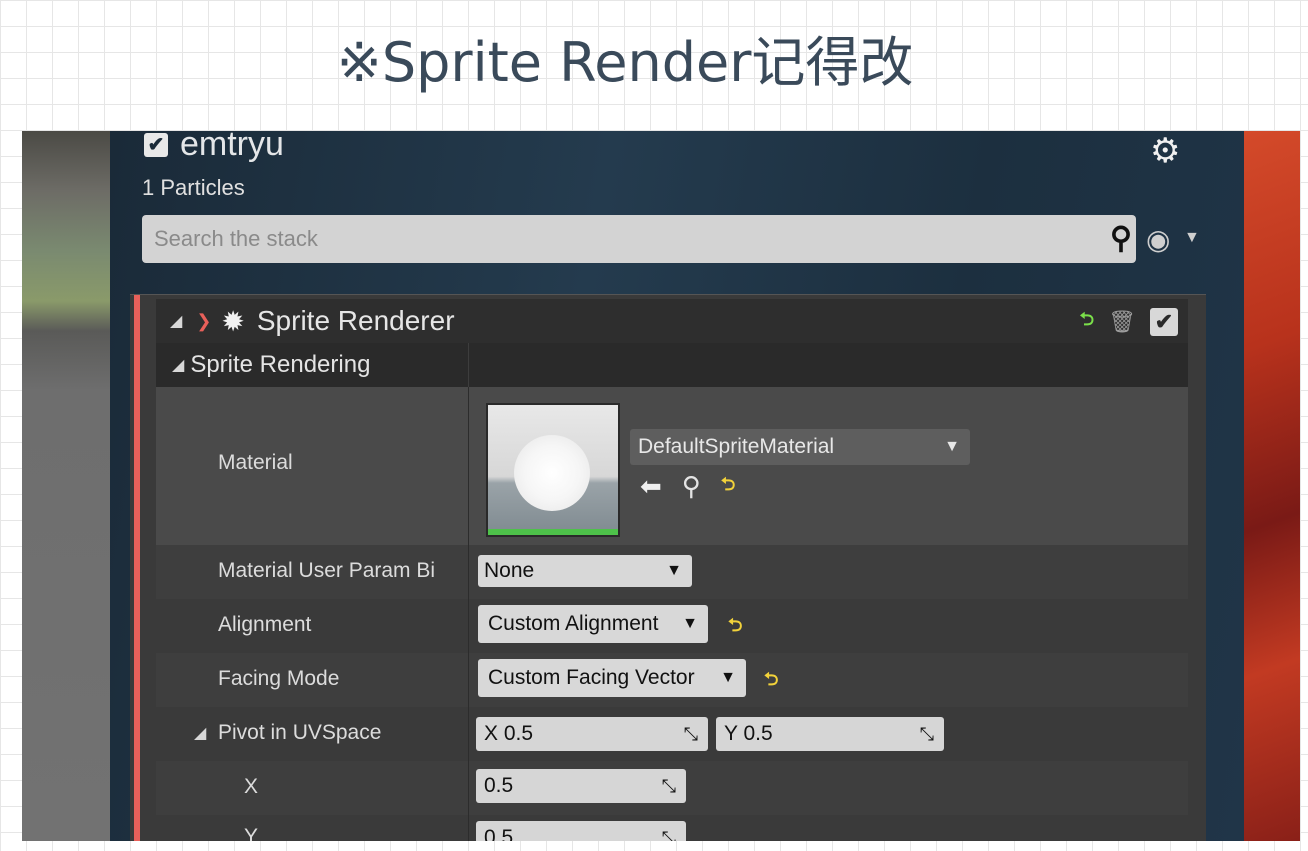 The height and width of the screenshot is (851, 1308). What do you see at coordinates (691, 486) in the screenshot?
I see `browse-icon: ⚲` at bounding box center [691, 486].